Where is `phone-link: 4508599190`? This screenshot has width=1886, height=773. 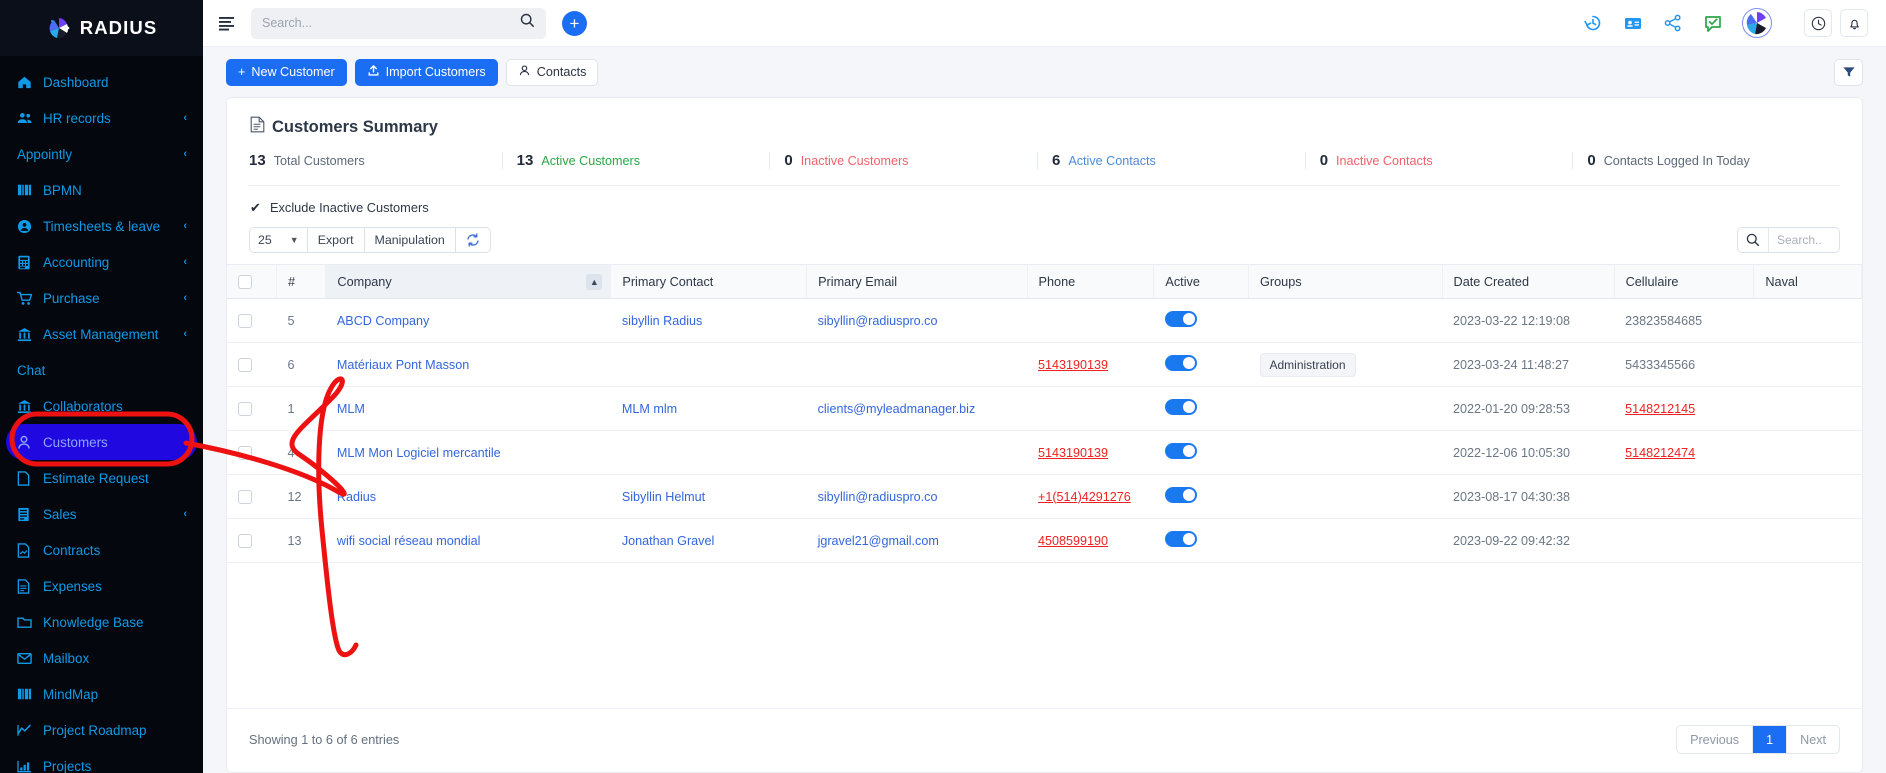 phone-link: 4508599190 is located at coordinates (1073, 541).